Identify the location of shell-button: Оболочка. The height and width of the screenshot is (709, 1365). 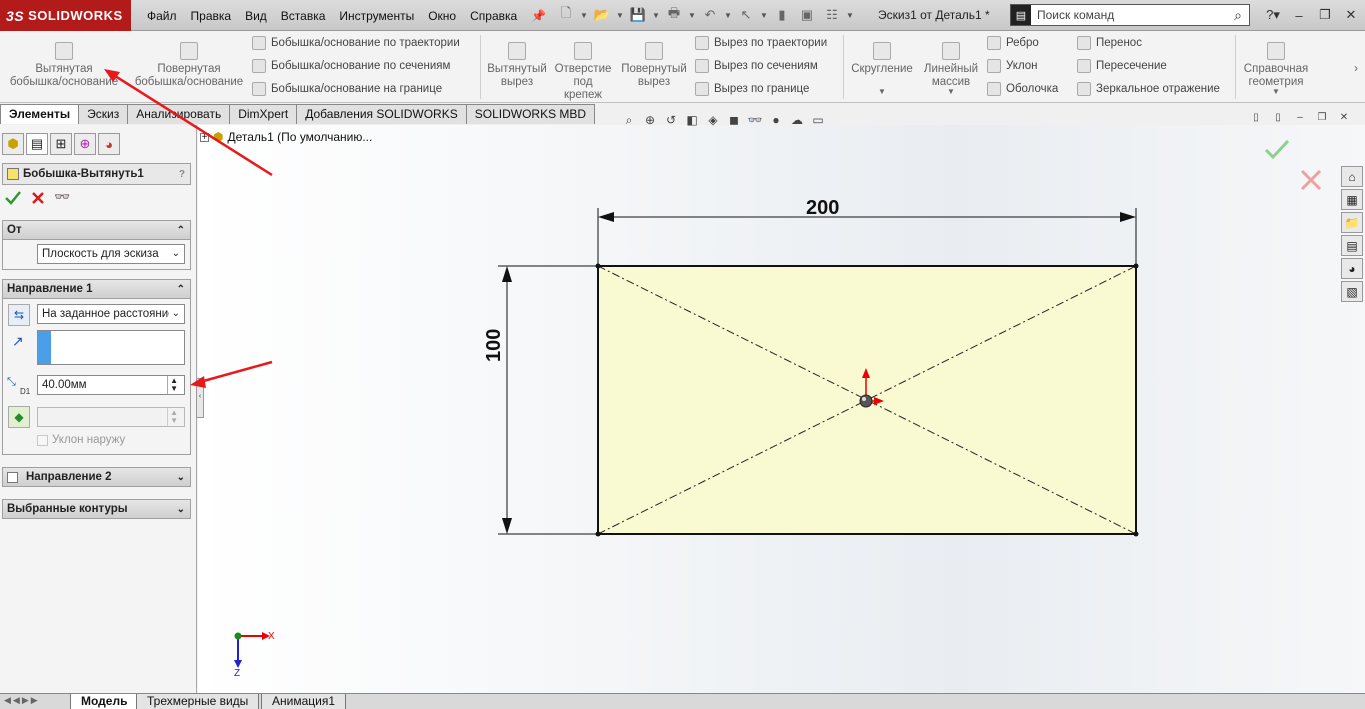
(1022, 89).